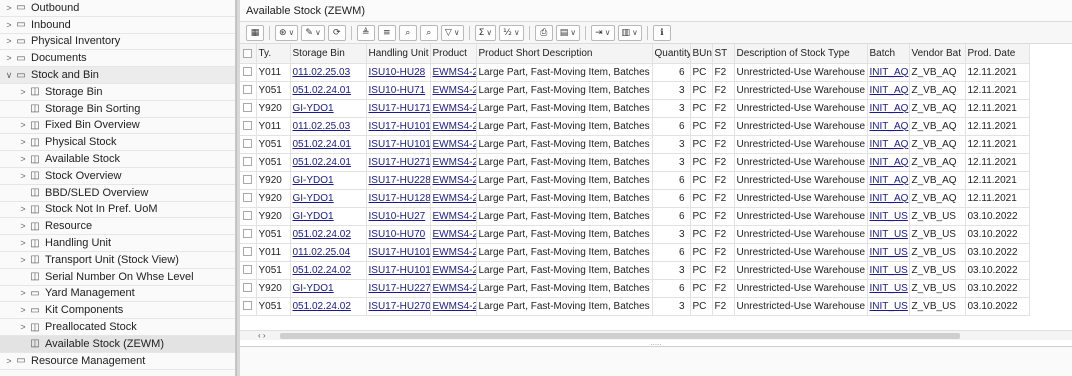 This screenshot has height=376, width=1072. I want to click on cell-link: ISU17-HU270, so click(399, 306).